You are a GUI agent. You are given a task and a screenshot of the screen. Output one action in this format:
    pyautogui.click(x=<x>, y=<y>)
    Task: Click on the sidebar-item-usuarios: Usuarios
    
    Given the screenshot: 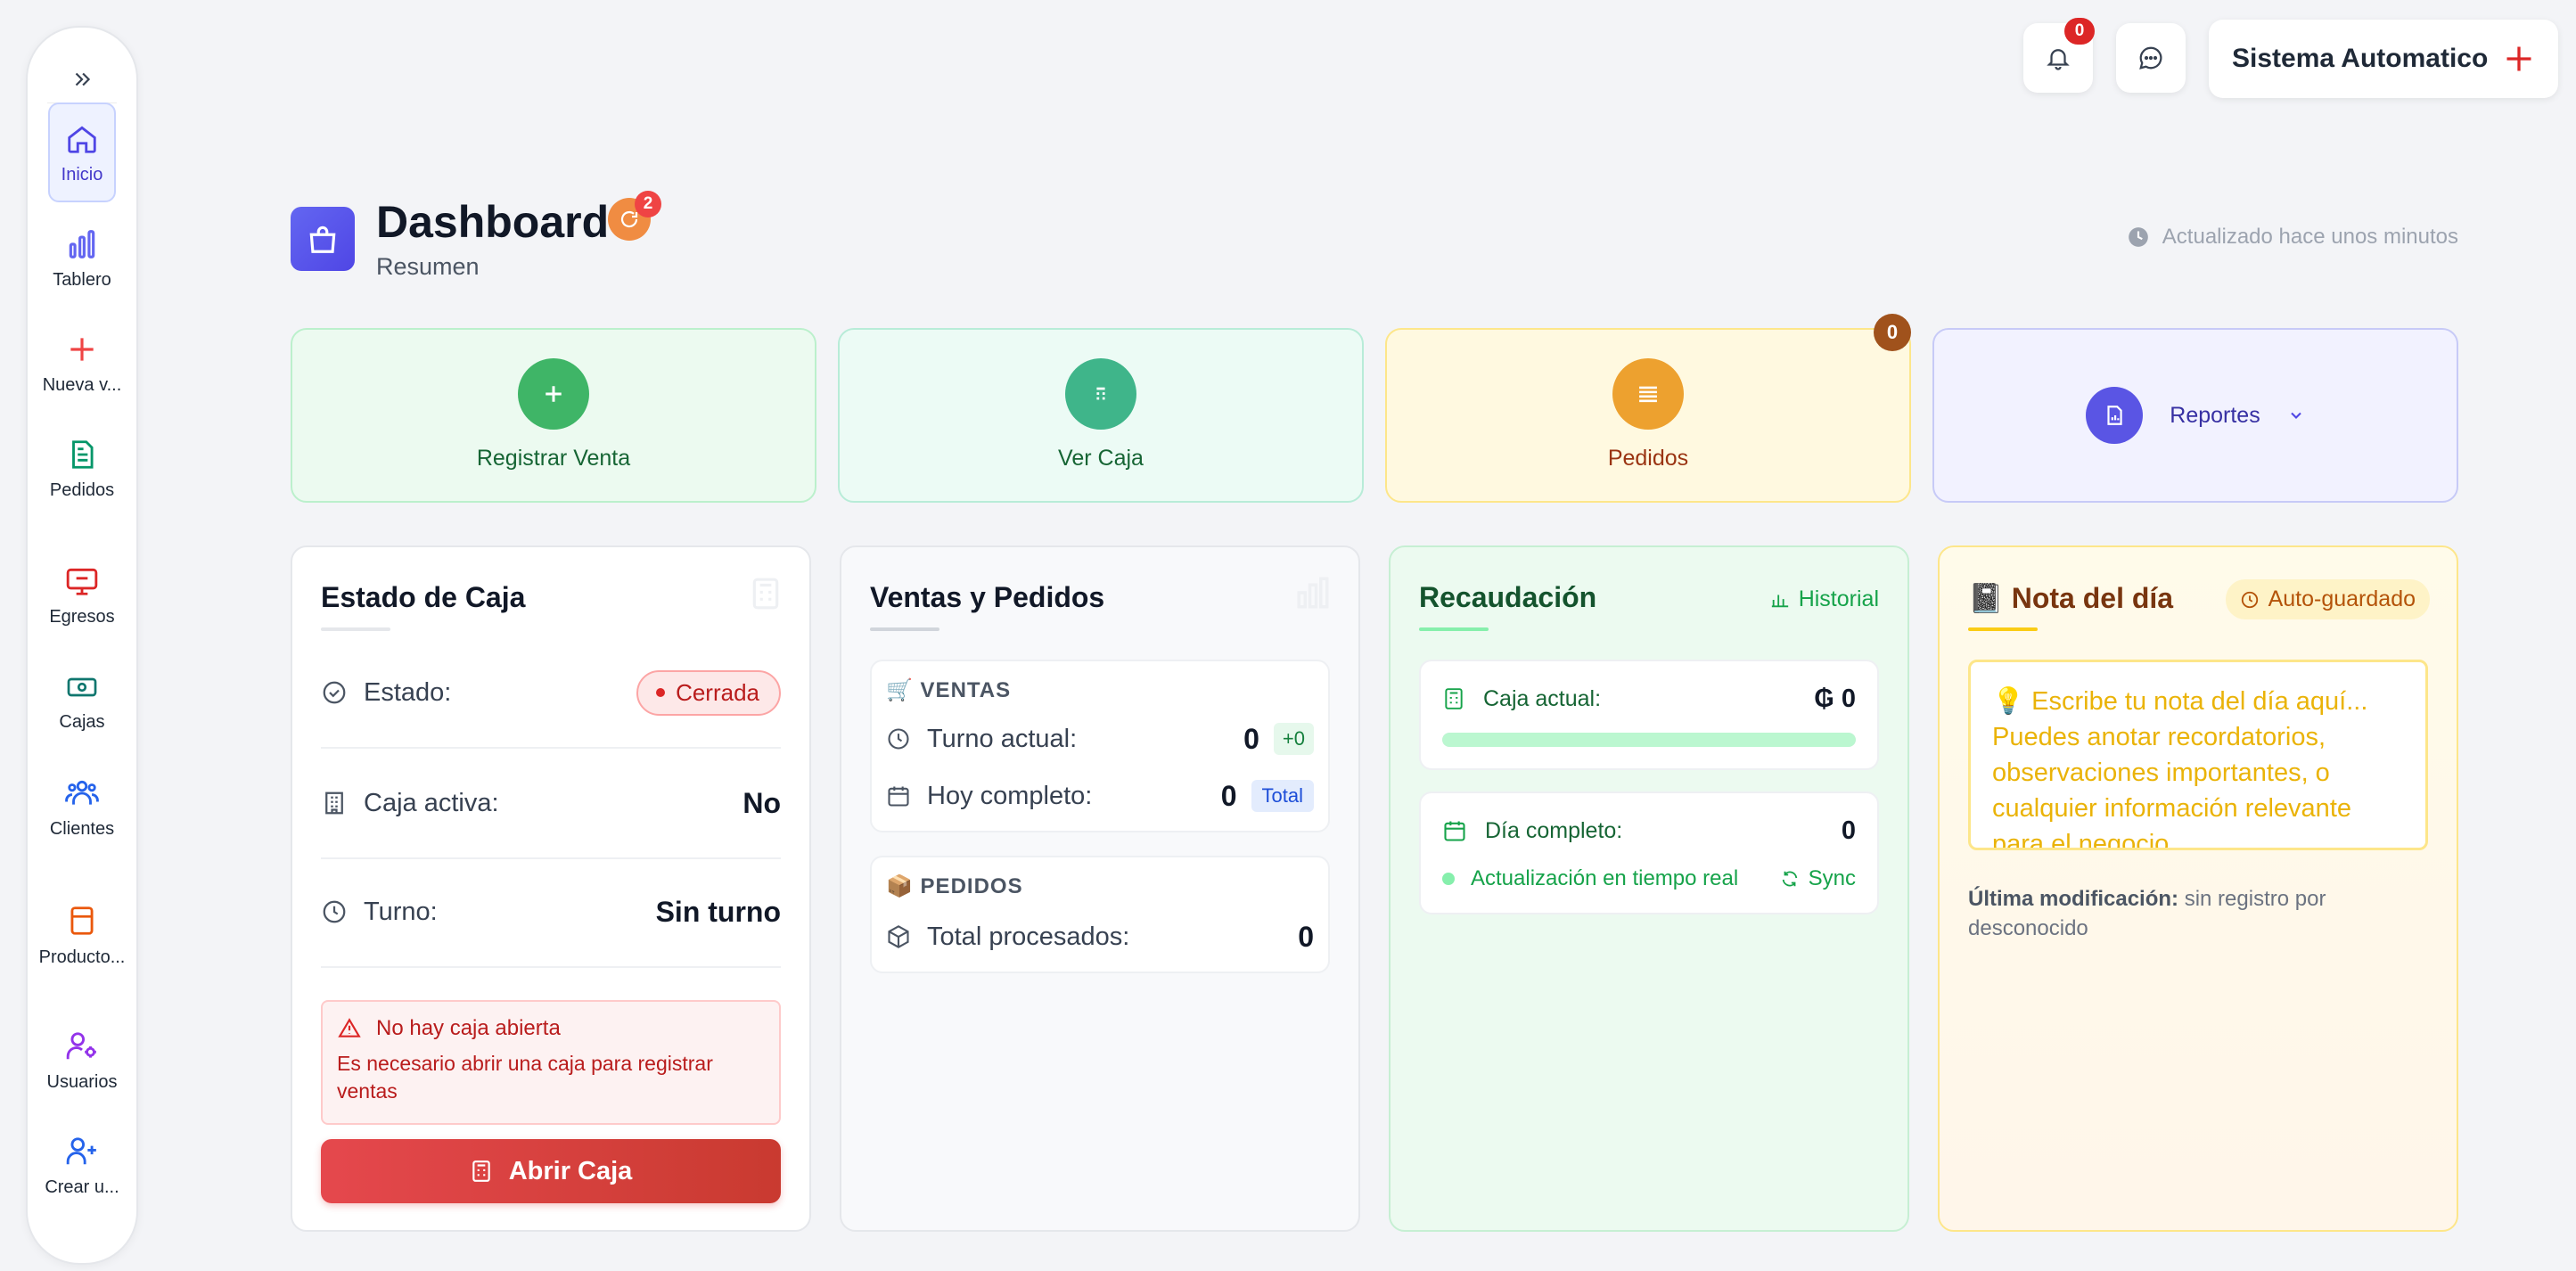 What is the action you would take?
    pyautogui.click(x=82, y=1074)
    